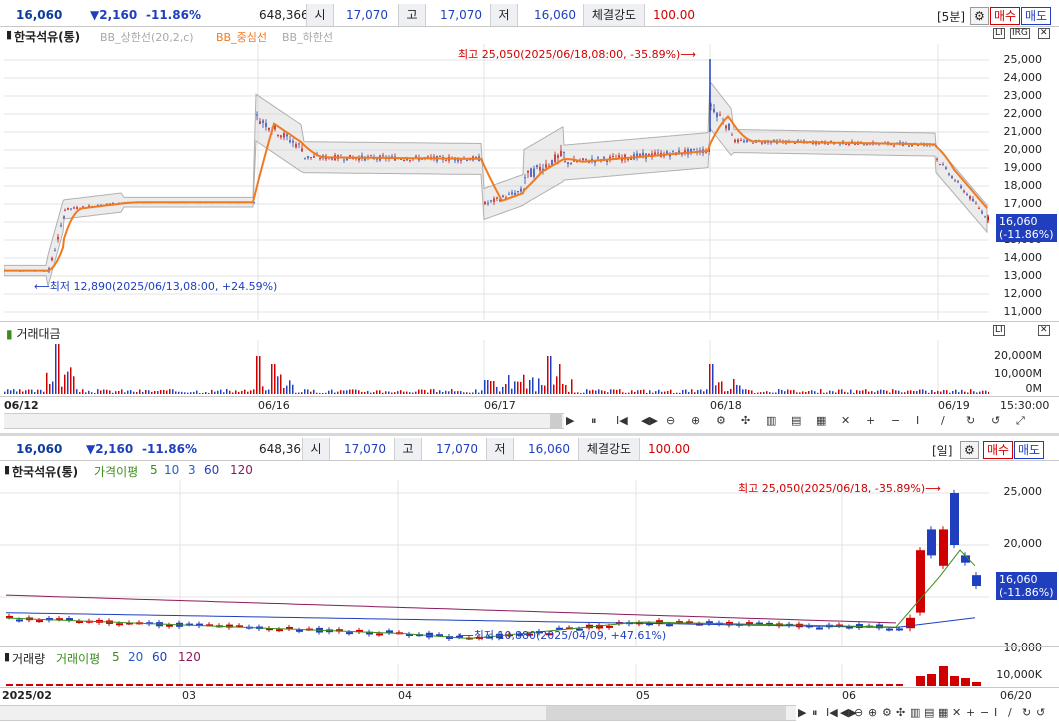 The image size is (1059, 722). Describe the element at coordinates (116, 472) in the screenshot. I see `legend-ma-title: 가격이평` at that location.